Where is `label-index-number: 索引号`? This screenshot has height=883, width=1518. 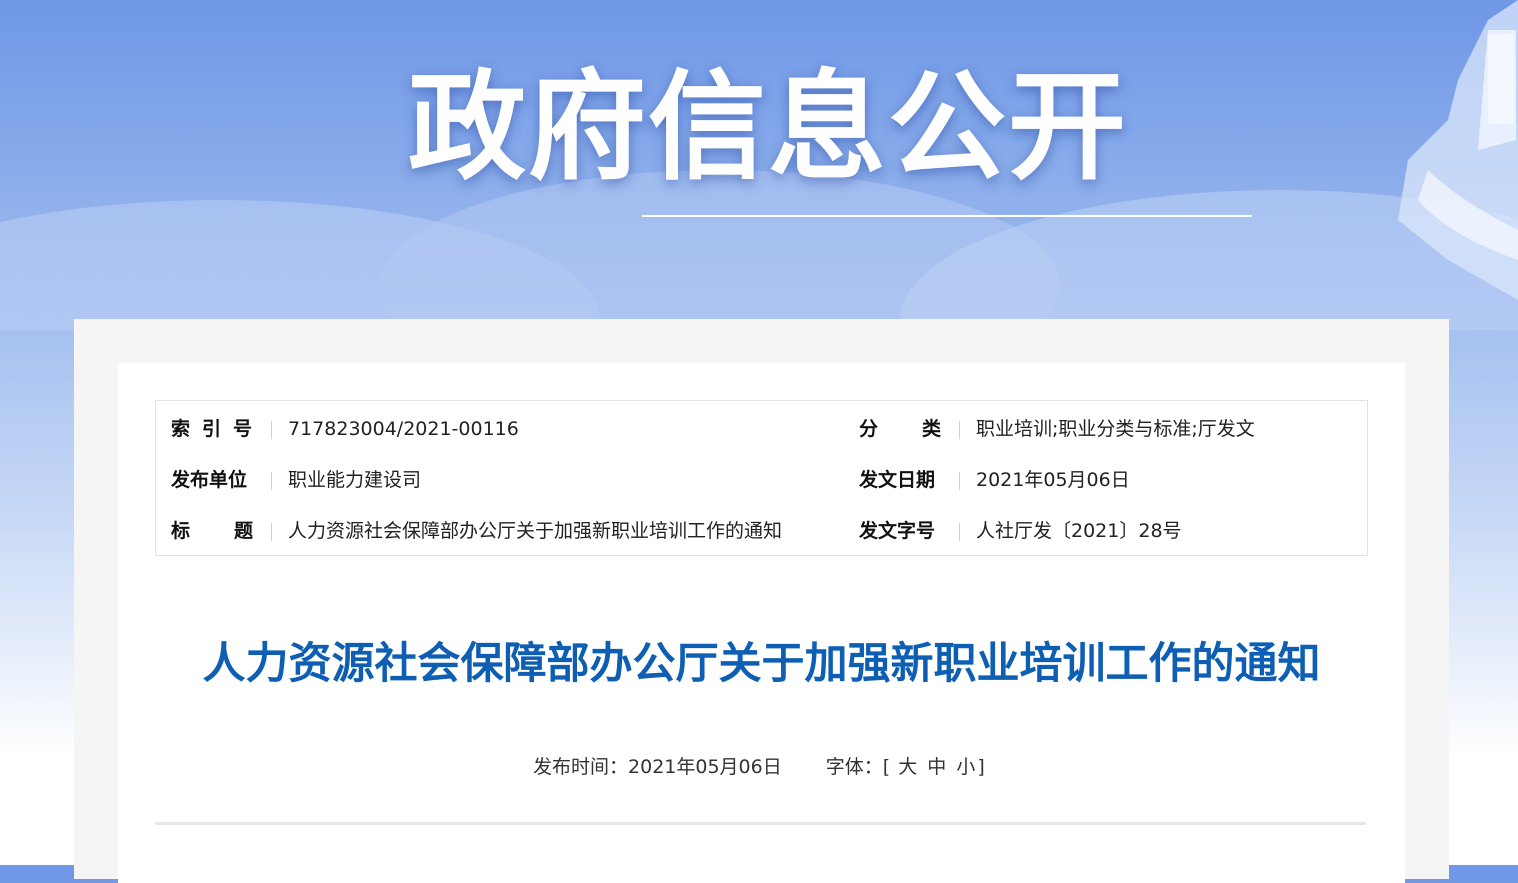
label-index-number: 索引号 is located at coordinates (213, 429).